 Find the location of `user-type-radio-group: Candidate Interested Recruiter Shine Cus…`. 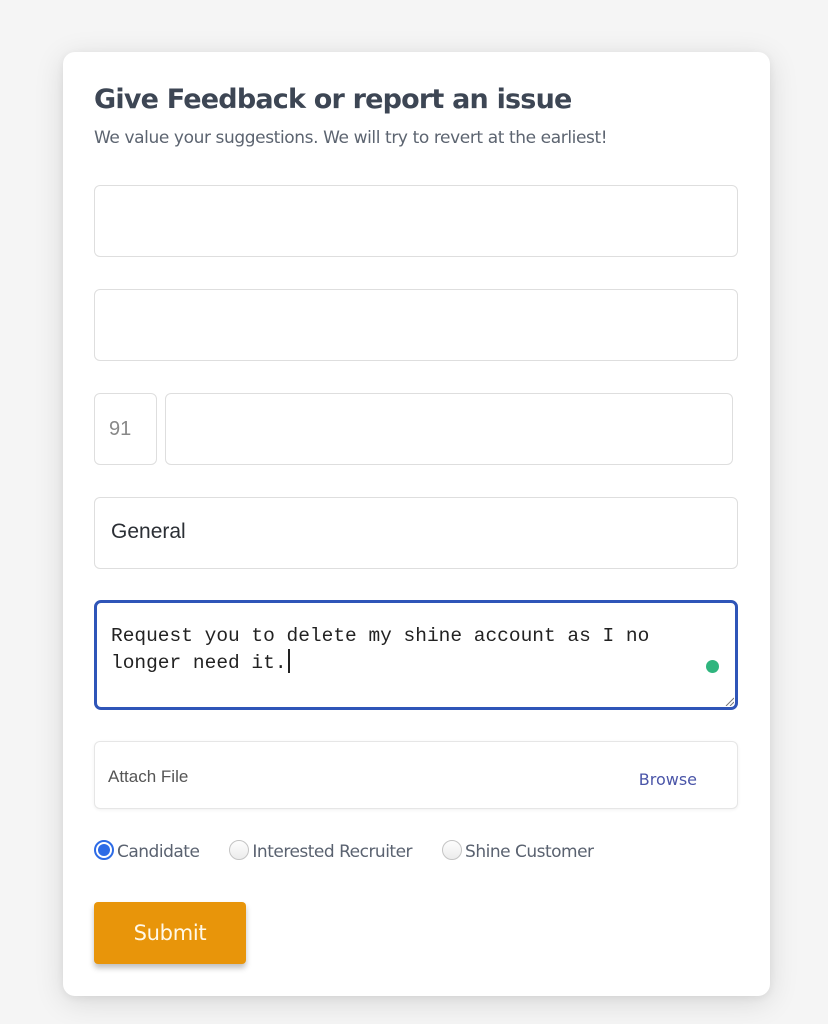

user-type-radio-group: Candidate Interested Recruiter Shine Cus… is located at coordinates (359, 851).